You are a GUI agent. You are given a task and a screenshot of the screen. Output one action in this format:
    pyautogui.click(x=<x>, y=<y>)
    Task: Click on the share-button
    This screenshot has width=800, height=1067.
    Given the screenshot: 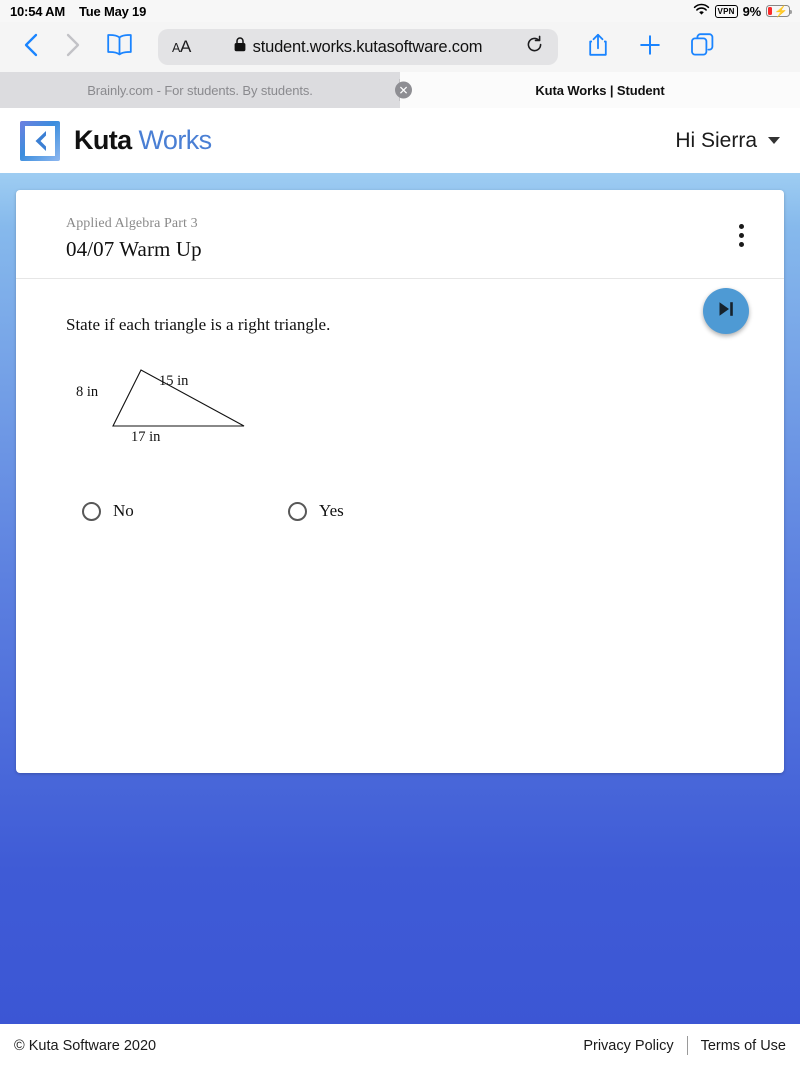 What is the action you would take?
    pyautogui.click(x=598, y=47)
    